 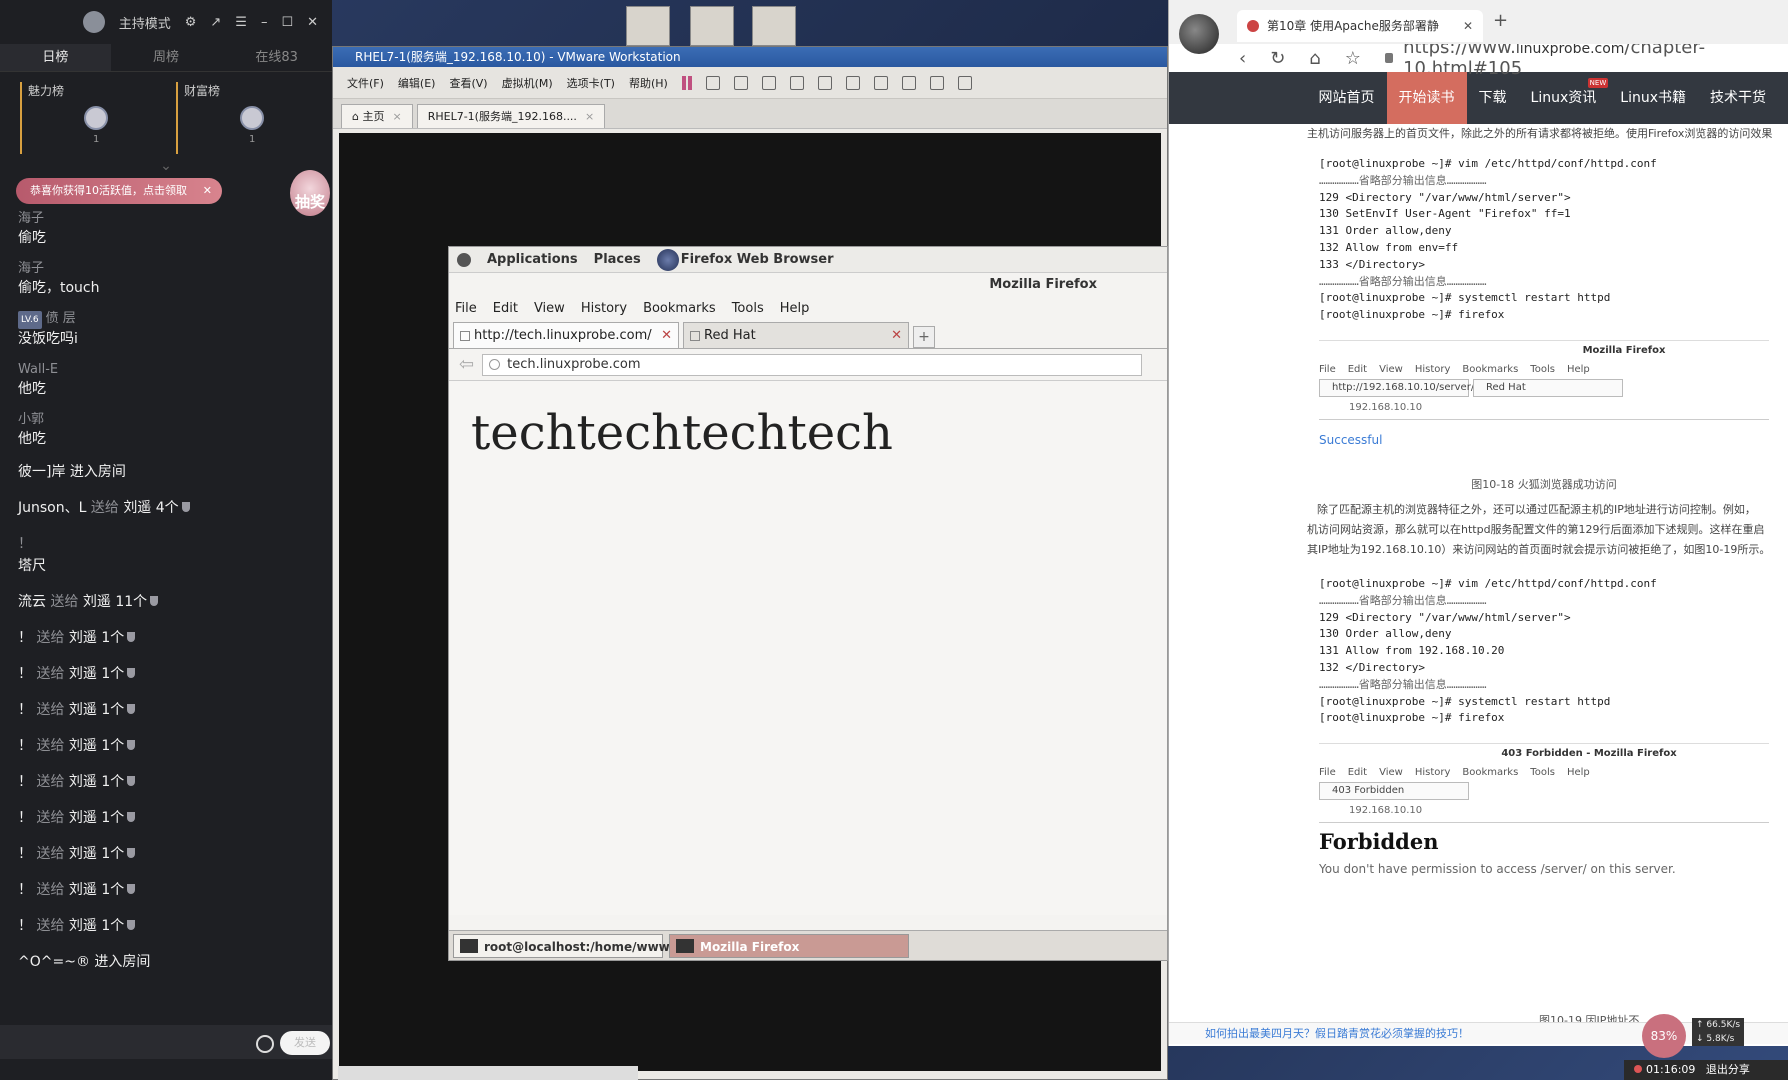 What do you see at coordinates (1353, 58) in the screenshot?
I see `star-icon: ☆` at bounding box center [1353, 58].